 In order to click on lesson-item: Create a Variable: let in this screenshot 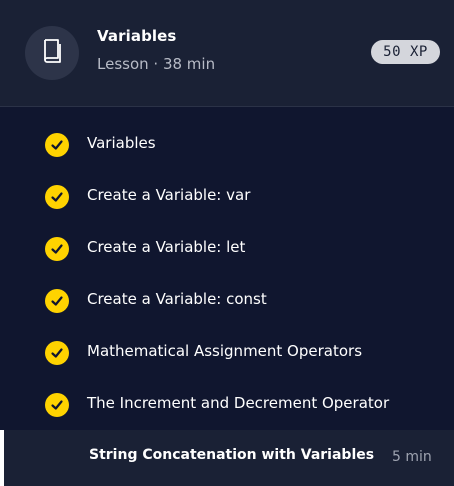, I will do `click(227, 249)`.